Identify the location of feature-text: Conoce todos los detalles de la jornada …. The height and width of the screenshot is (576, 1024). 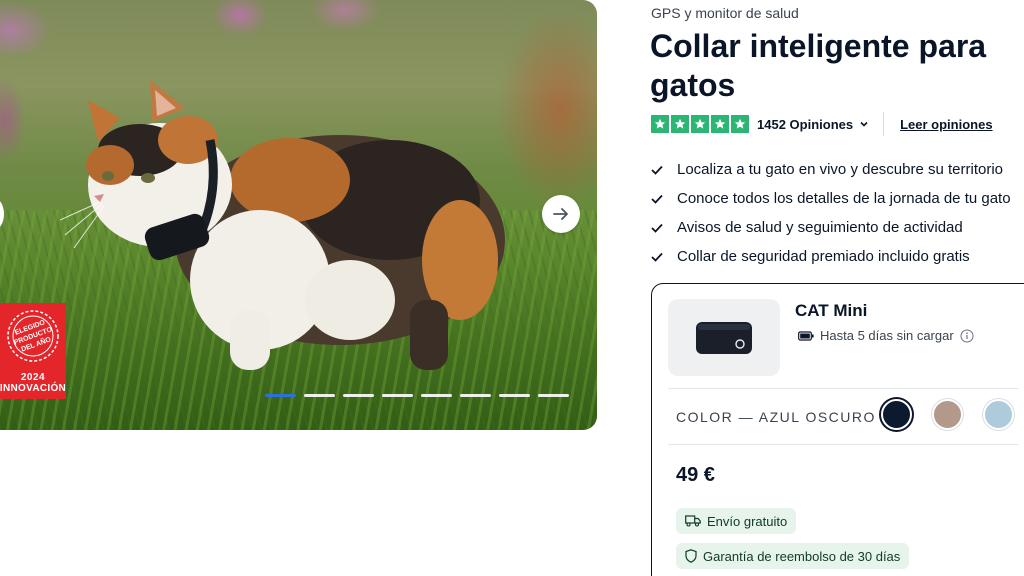
(844, 198).